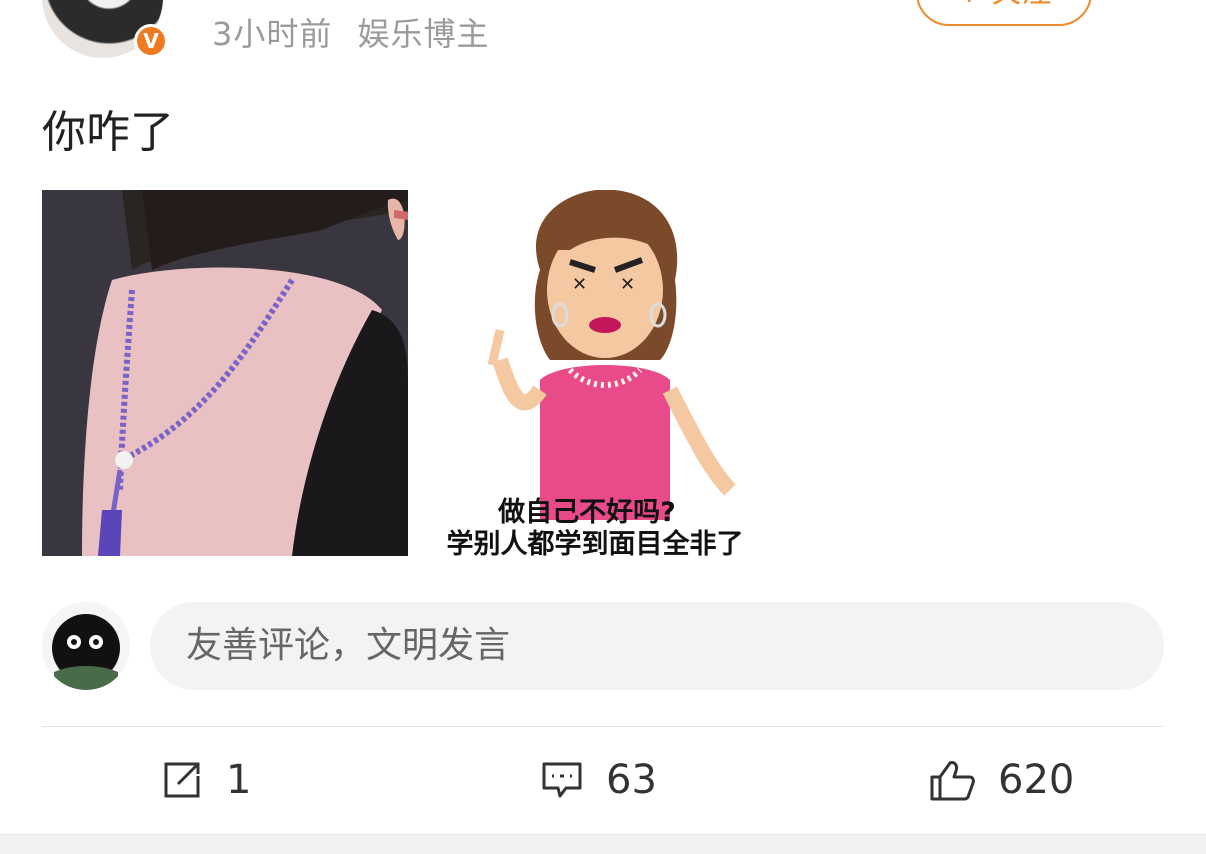 This screenshot has height=854, width=1206. What do you see at coordinates (272, 34) in the screenshot?
I see `post-time: 3小时前` at bounding box center [272, 34].